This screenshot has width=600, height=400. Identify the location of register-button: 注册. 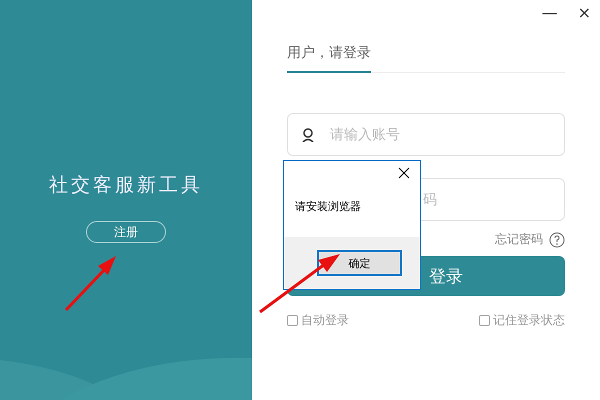
(126, 232).